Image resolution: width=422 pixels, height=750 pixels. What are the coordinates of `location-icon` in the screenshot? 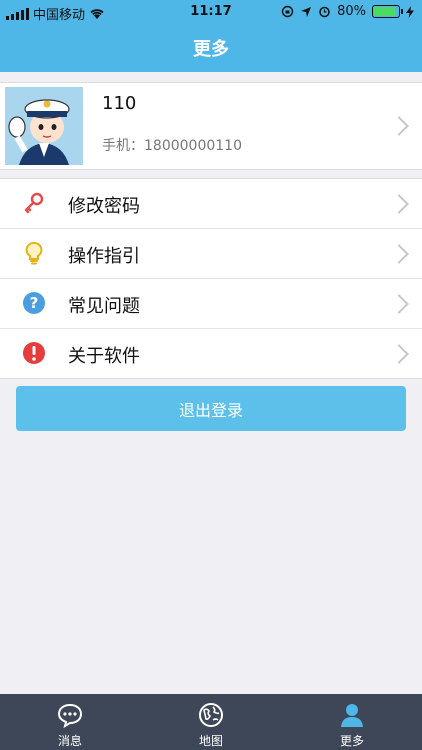 It's located at (306, 11).